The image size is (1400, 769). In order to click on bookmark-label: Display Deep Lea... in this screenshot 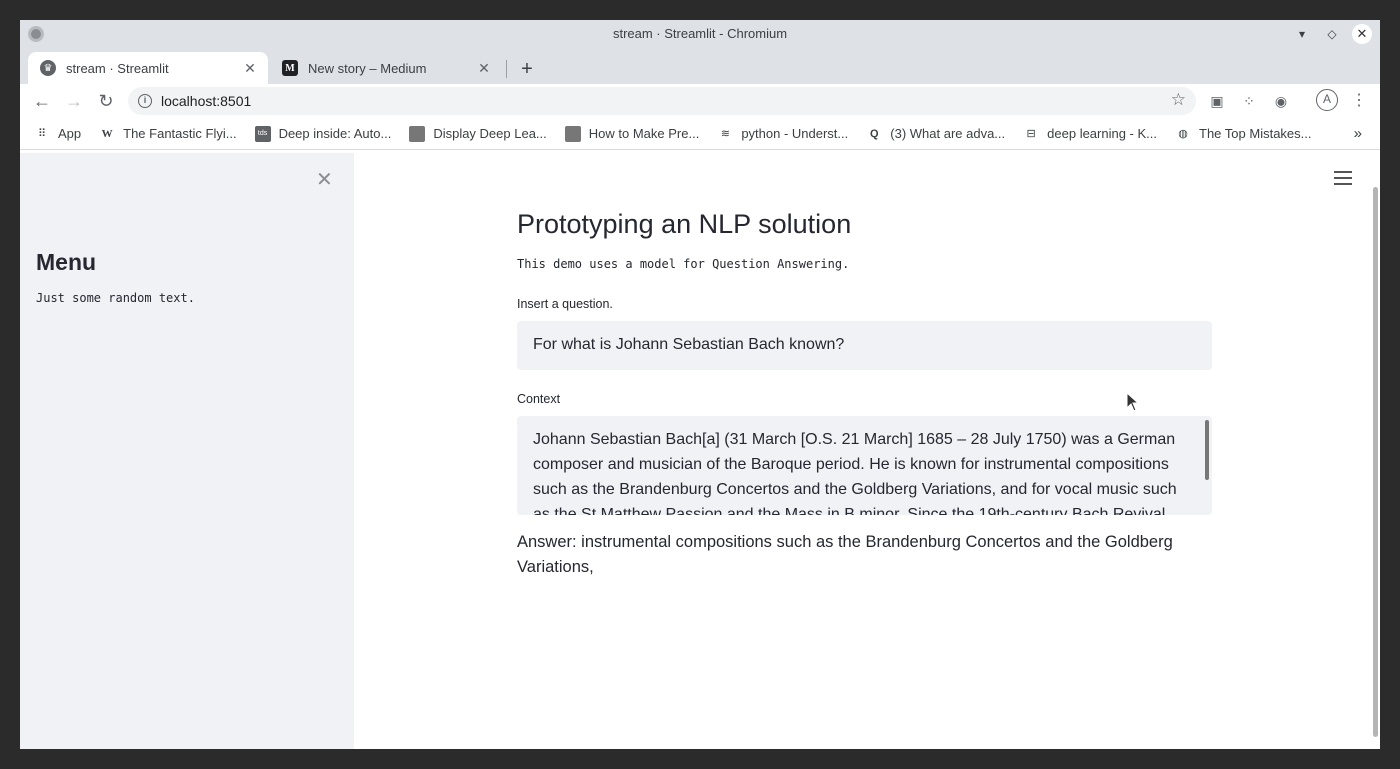, I will do `click(490, 133)`.